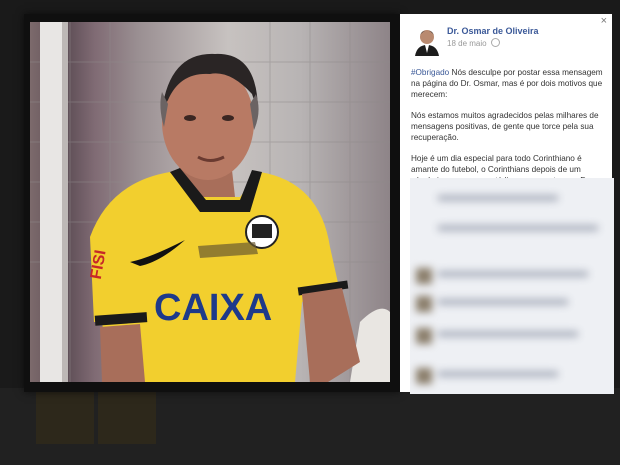  I want to click on hashtag-link: #Obrigado, so click(430, 72).